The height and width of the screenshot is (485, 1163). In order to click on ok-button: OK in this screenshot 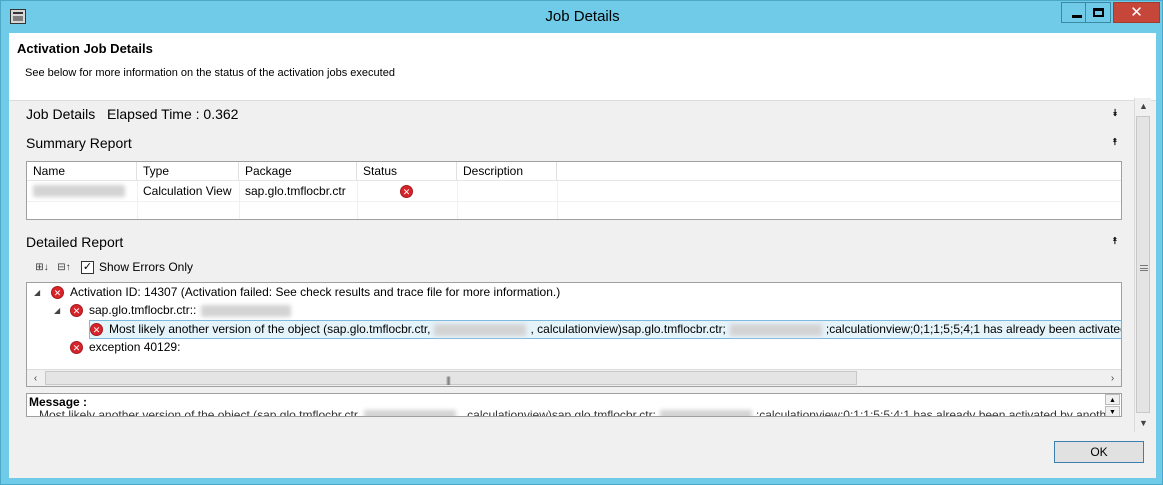, I will do `click(1099, 452)`.